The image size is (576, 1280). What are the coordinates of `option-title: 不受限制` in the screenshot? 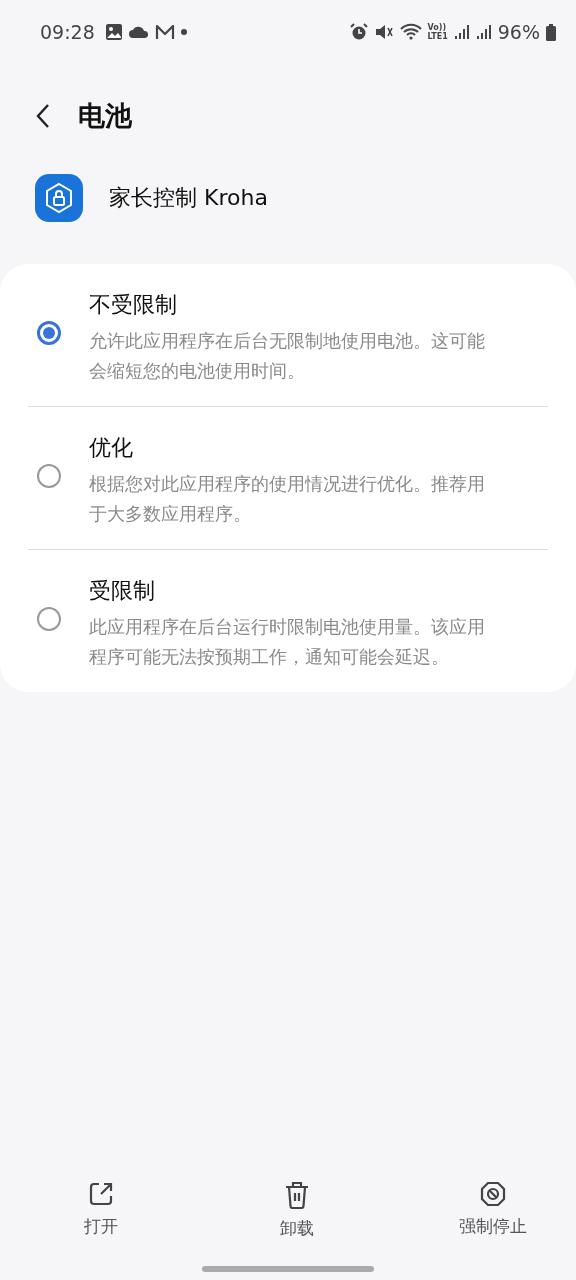 It's located at (133, 305).